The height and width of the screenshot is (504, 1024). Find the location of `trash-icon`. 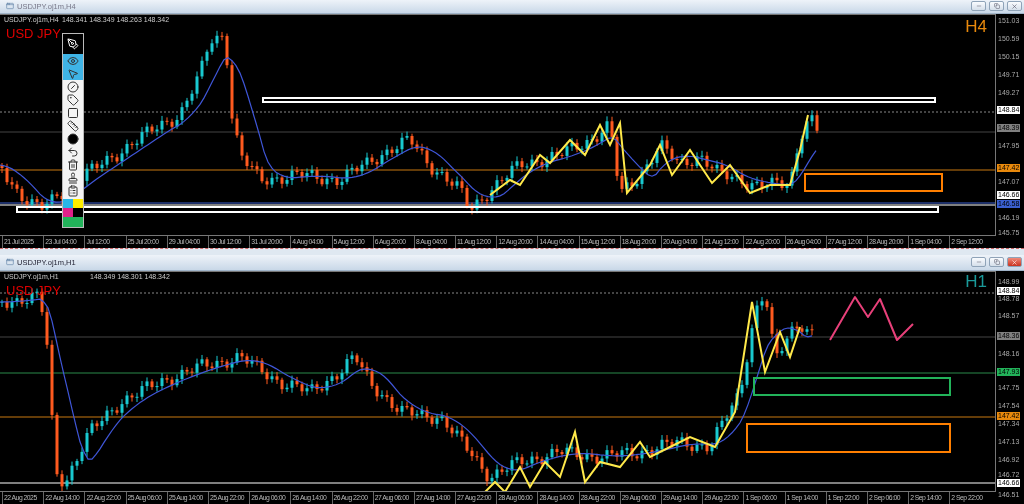

trash-icon is located at coordinates (73, 164).